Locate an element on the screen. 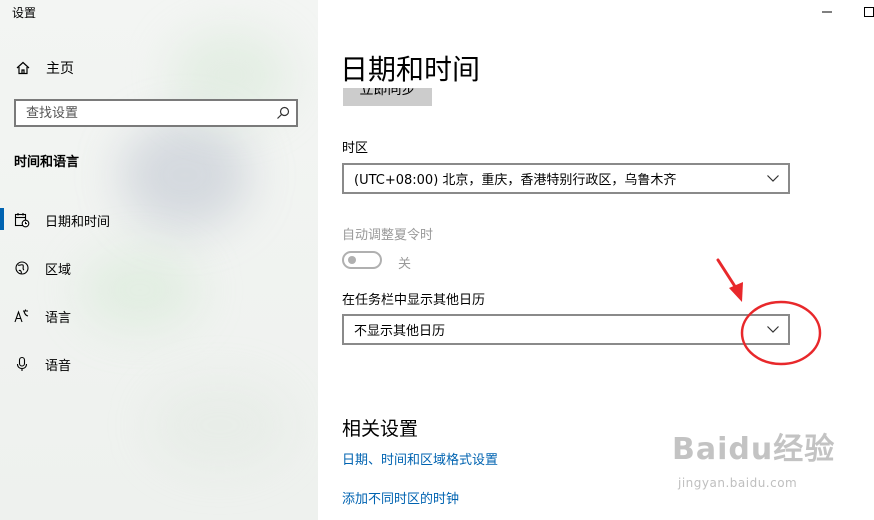 The height and width of the screenshot is (520, 874). page-title: 日期和时间 is located at coordinates (410, 69).